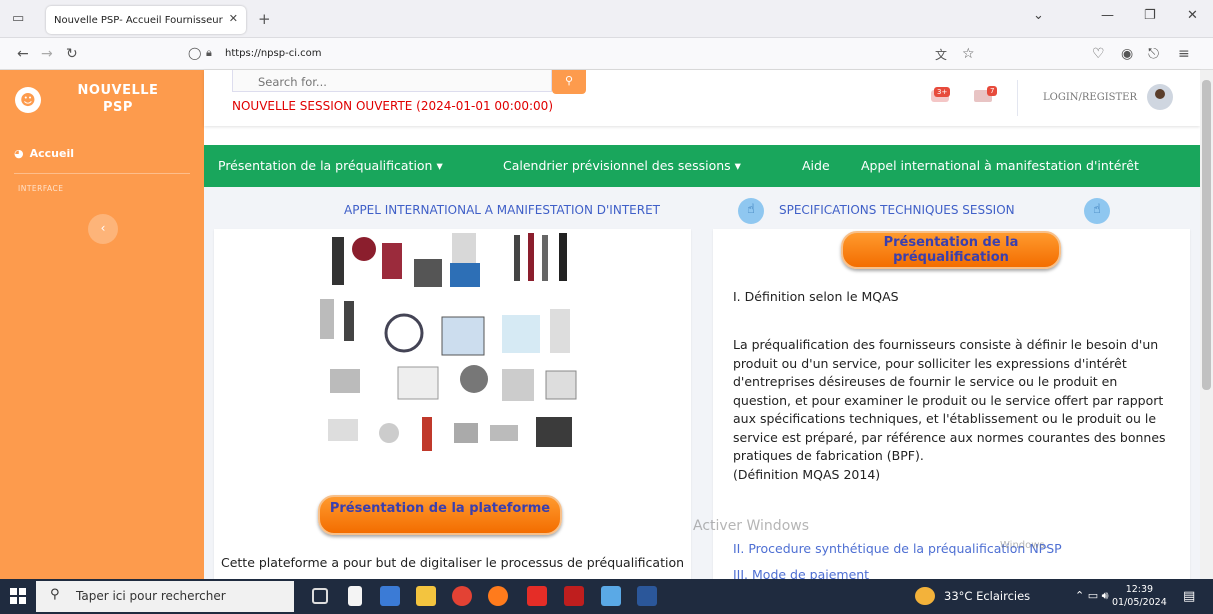 This screenshot has height=614, width=1213. Describe the element at coordinates (1206, 235) in the screenshot. I see `scrollbar-thumb` at that location.